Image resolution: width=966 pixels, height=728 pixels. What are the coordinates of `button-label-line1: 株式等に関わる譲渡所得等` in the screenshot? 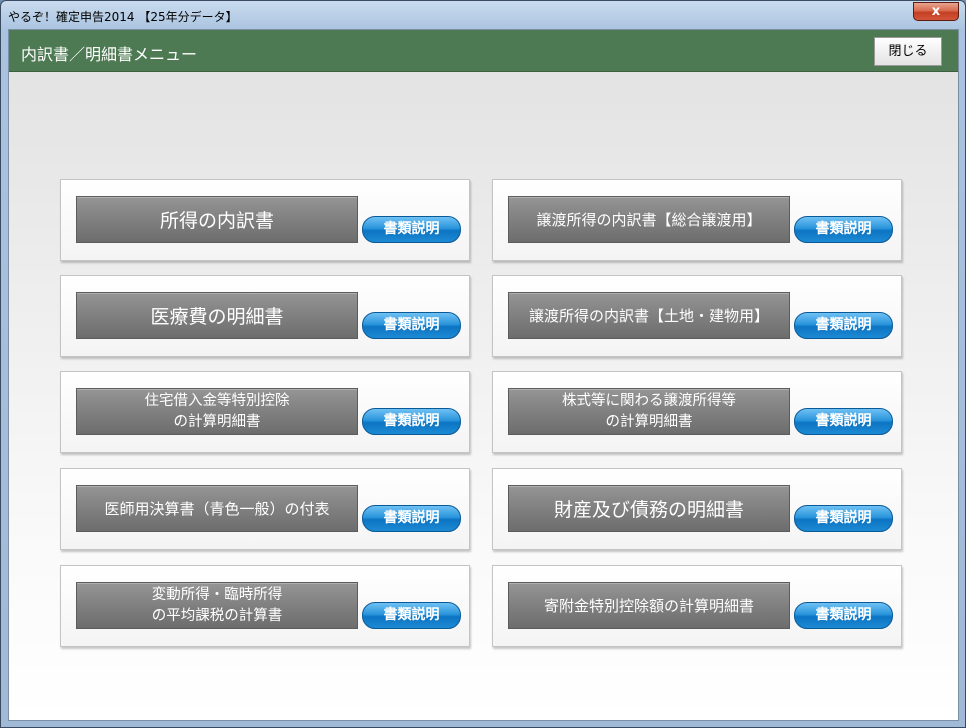 It's located at (649, 400).